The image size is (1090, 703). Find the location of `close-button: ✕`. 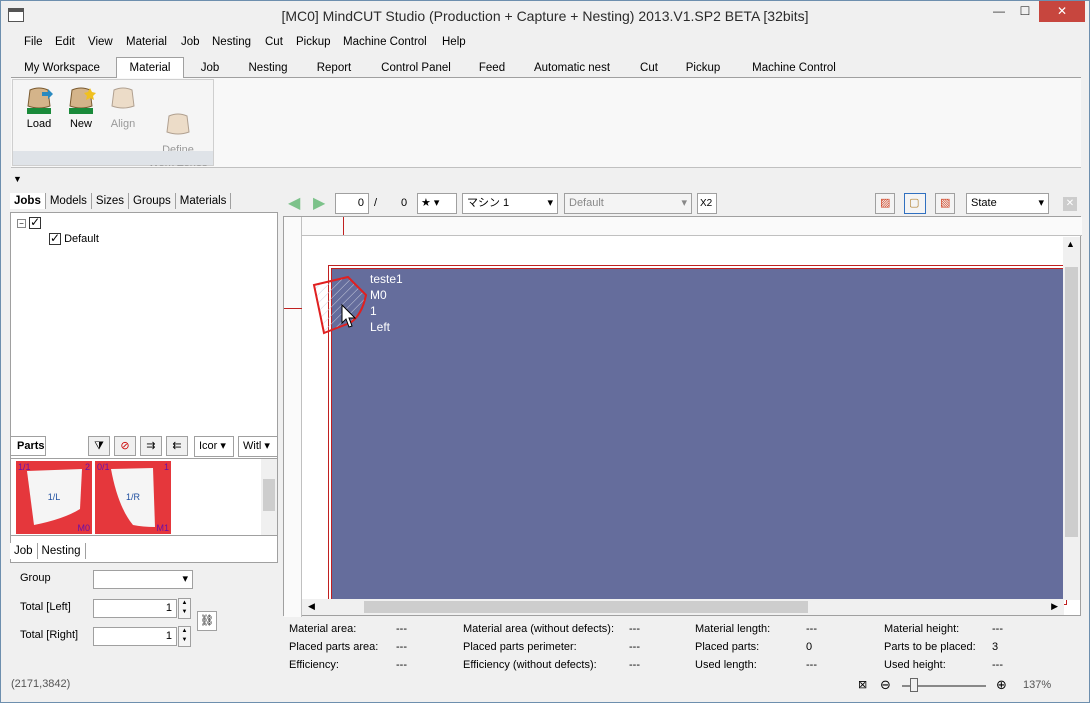

close-button: ✕ is located at coordinates (1062, 11).